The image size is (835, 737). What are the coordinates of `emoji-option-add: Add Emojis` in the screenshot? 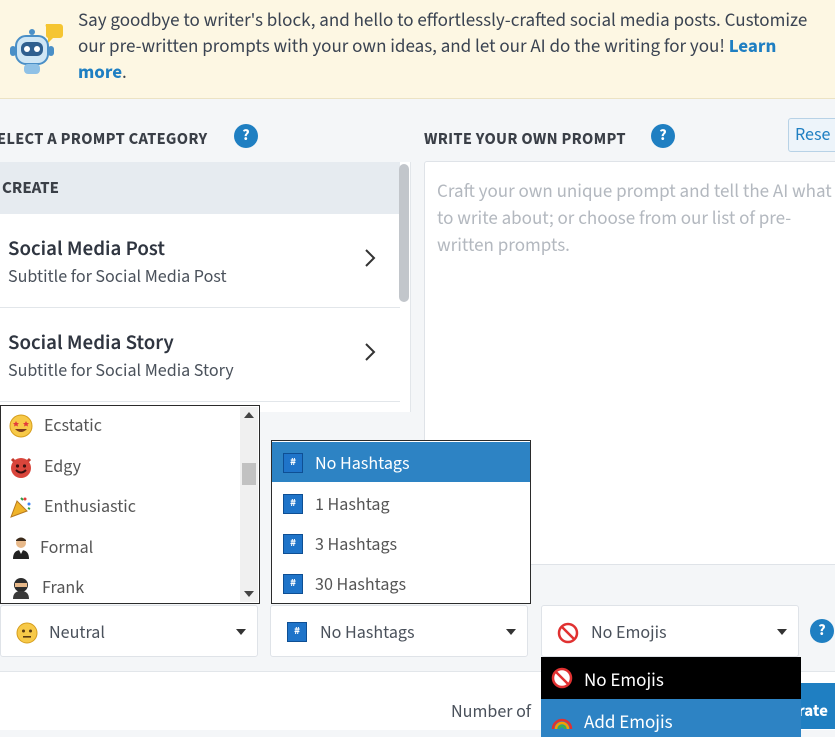 It's located at (671, 718).